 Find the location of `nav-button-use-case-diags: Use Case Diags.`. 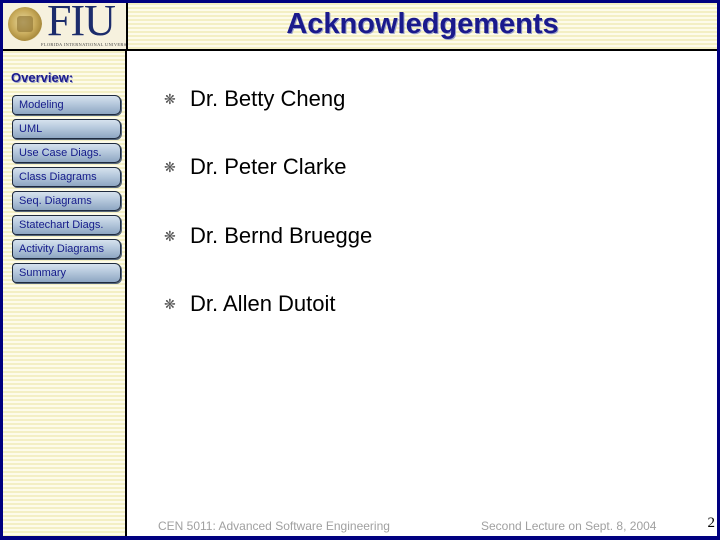

nav-button-use-case-diags: Use Case Diags. is located at coordinates (66, 153).